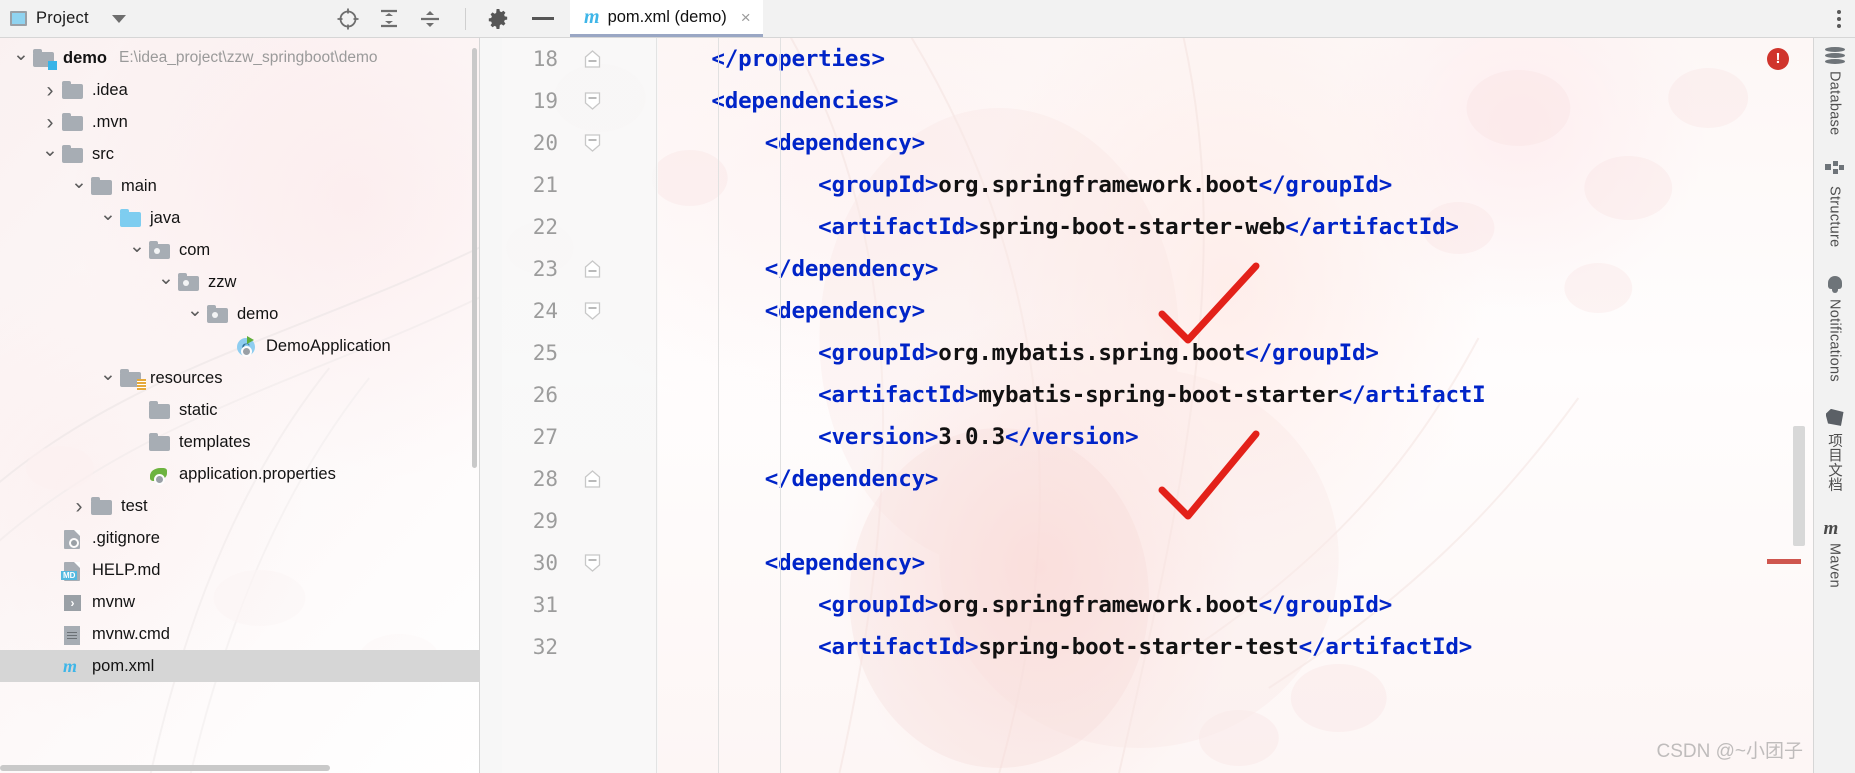 The height and width of the screenshot is (773, 1855). Describe the element at coordinates (389, 19) in the screenshot. I see `expand-all-icon` at that location.